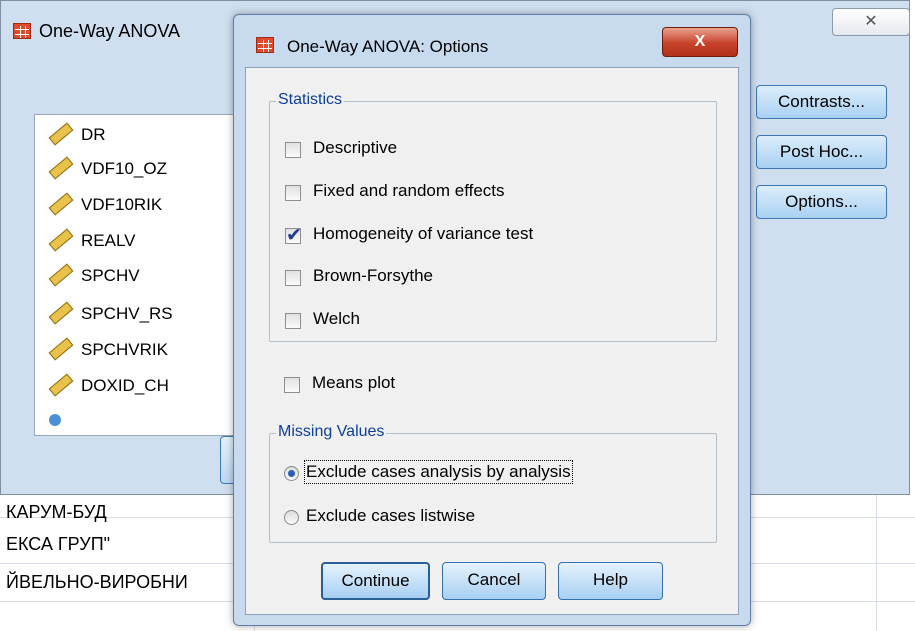 This screenshot has height=631, width=915. What do you see at coordinates (409, 191) in the screenshot?
I see `fixed-random-effects-label: Fixed and random effects` at bounding box center [409, 191].